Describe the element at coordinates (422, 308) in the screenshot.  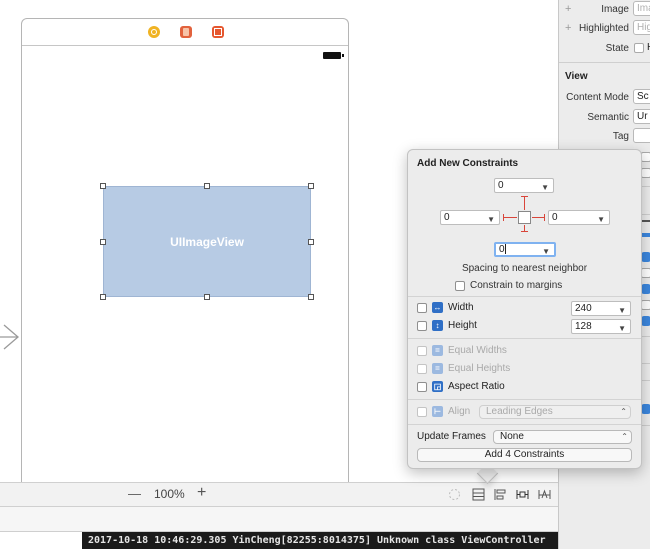
I see `width-checkbox` at that location.